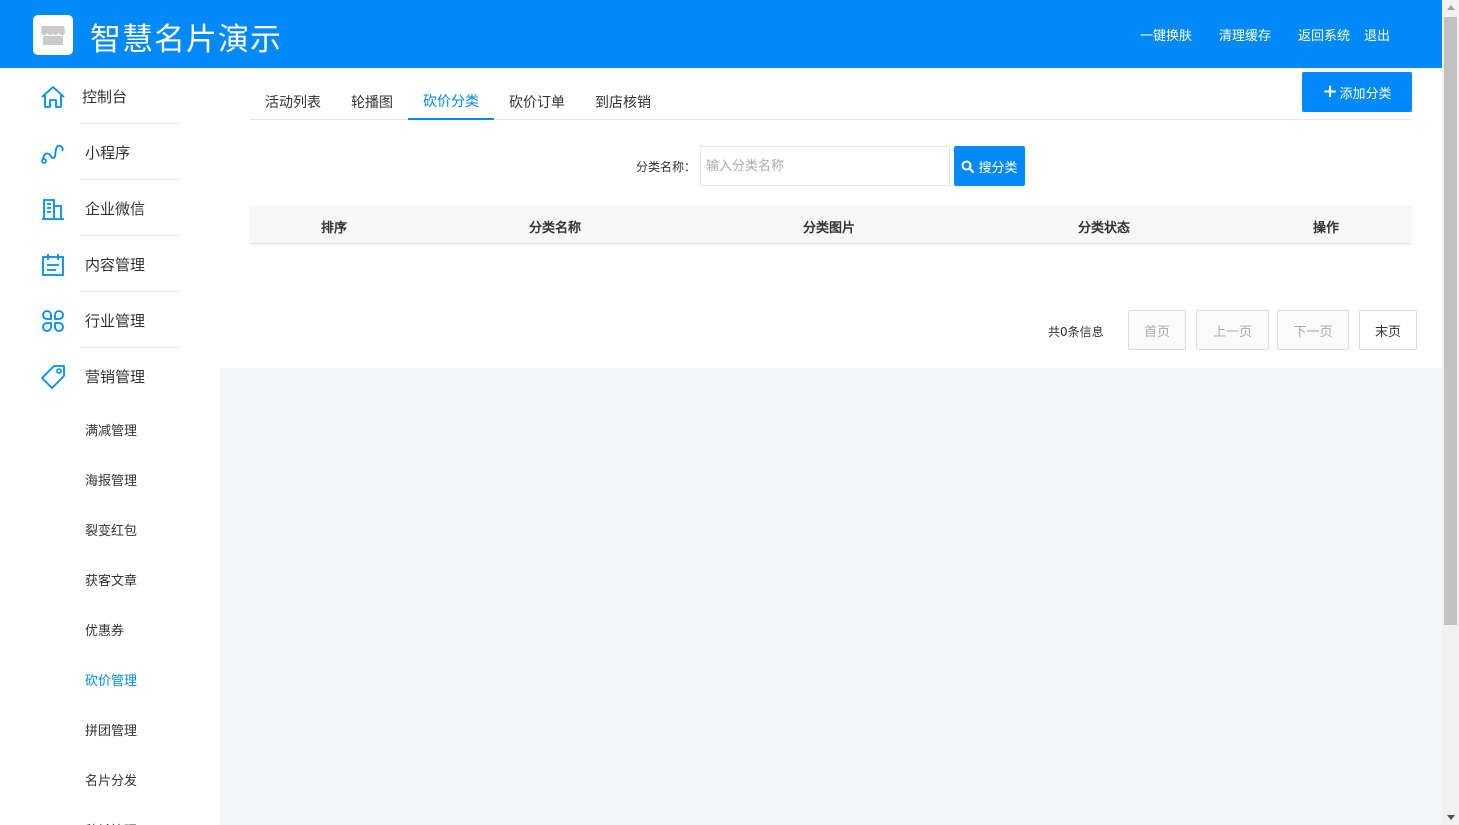 This screenshot has height=825, width=1459. What do you see at coordinates (1232, 330) in the screenshot?
I see `prev-page-button: 上一页` at bounding box center [1232, 330].